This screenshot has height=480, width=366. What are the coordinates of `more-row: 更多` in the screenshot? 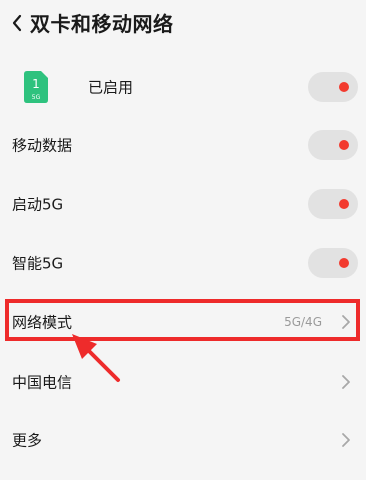 It's located at (183, 440).